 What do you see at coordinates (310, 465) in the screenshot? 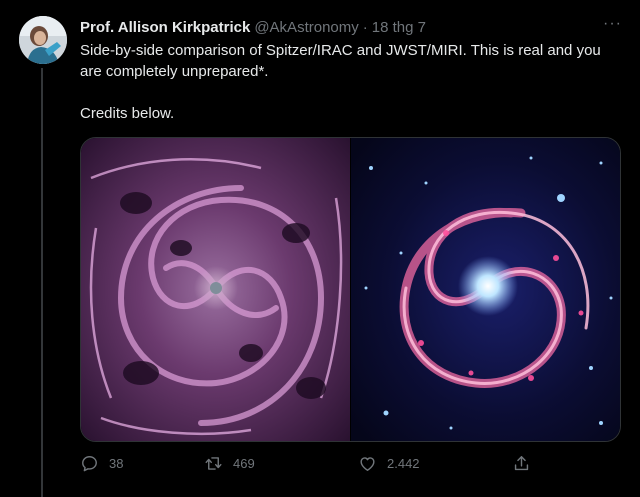
I see `tweet-actions: 38 469 2.442` at bounding box center [310, 465].